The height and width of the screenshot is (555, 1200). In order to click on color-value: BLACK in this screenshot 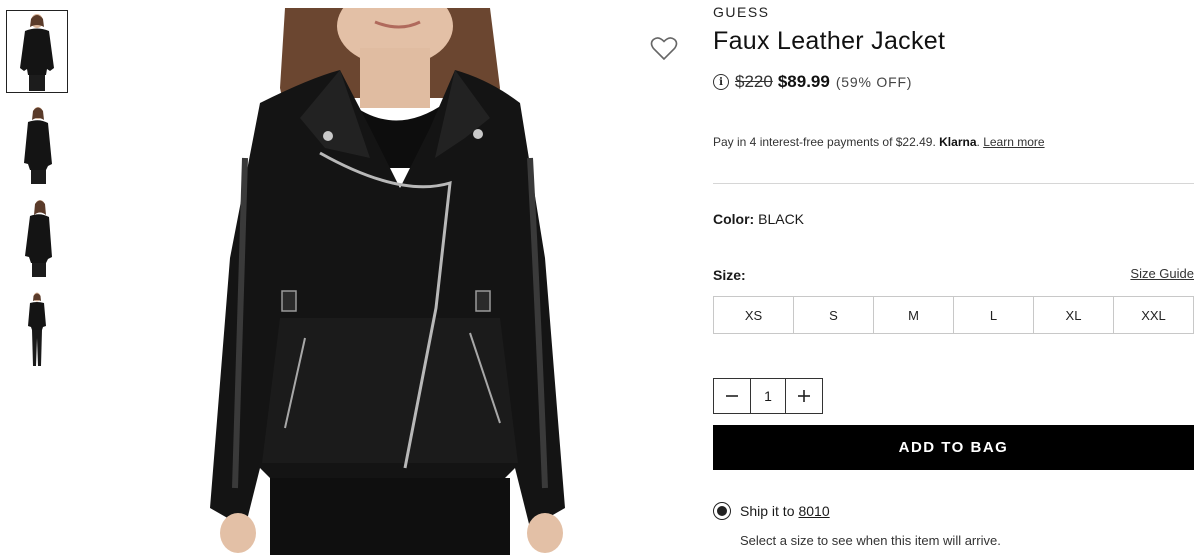, I will do `click(781, 219)`.